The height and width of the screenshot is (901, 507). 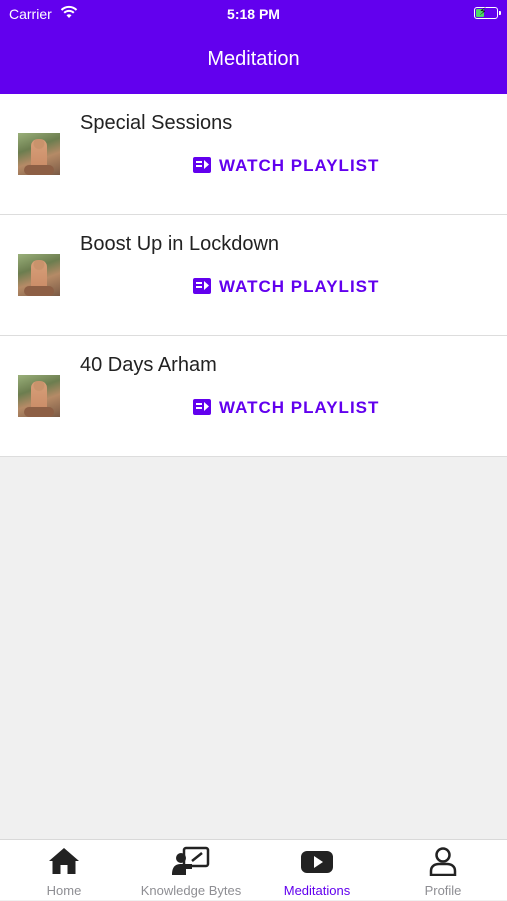 What do you see at coordinates (180, 244) in the screenshot?
I see `playlist-title: Boost Up in Lockdown` at bounding box center [180, 244].